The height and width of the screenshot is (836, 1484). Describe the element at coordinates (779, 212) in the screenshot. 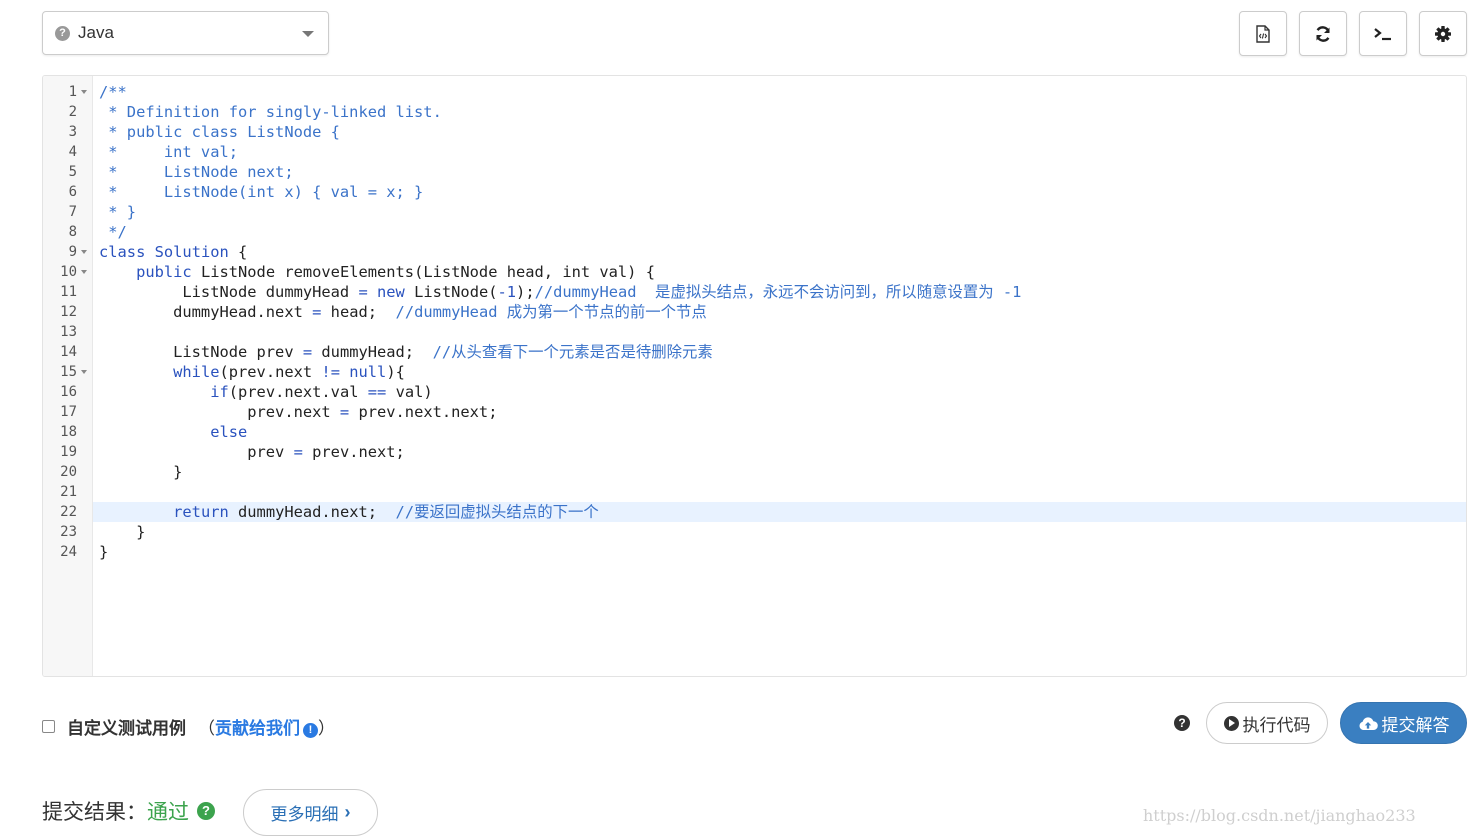

I see `code-line: * }` at that location.